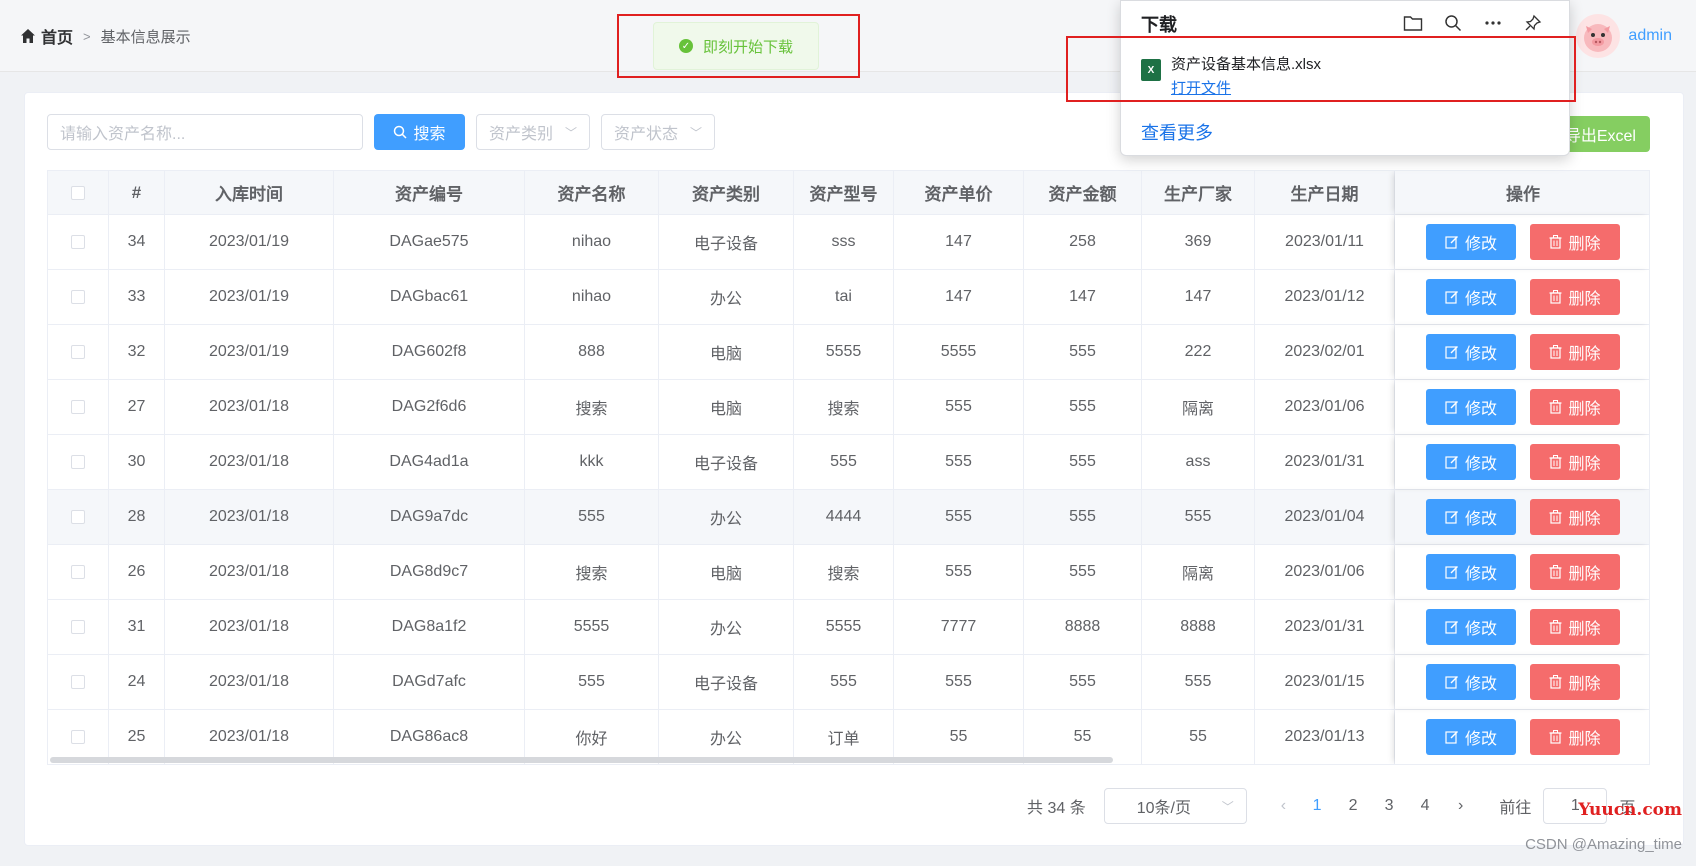 This screenshot has width=1696, height=866. What do you see at coordinates (1600, 136) in the screenshot?
I see `export-excel-label: 导出Excel` at bounding box center [1600, 136].